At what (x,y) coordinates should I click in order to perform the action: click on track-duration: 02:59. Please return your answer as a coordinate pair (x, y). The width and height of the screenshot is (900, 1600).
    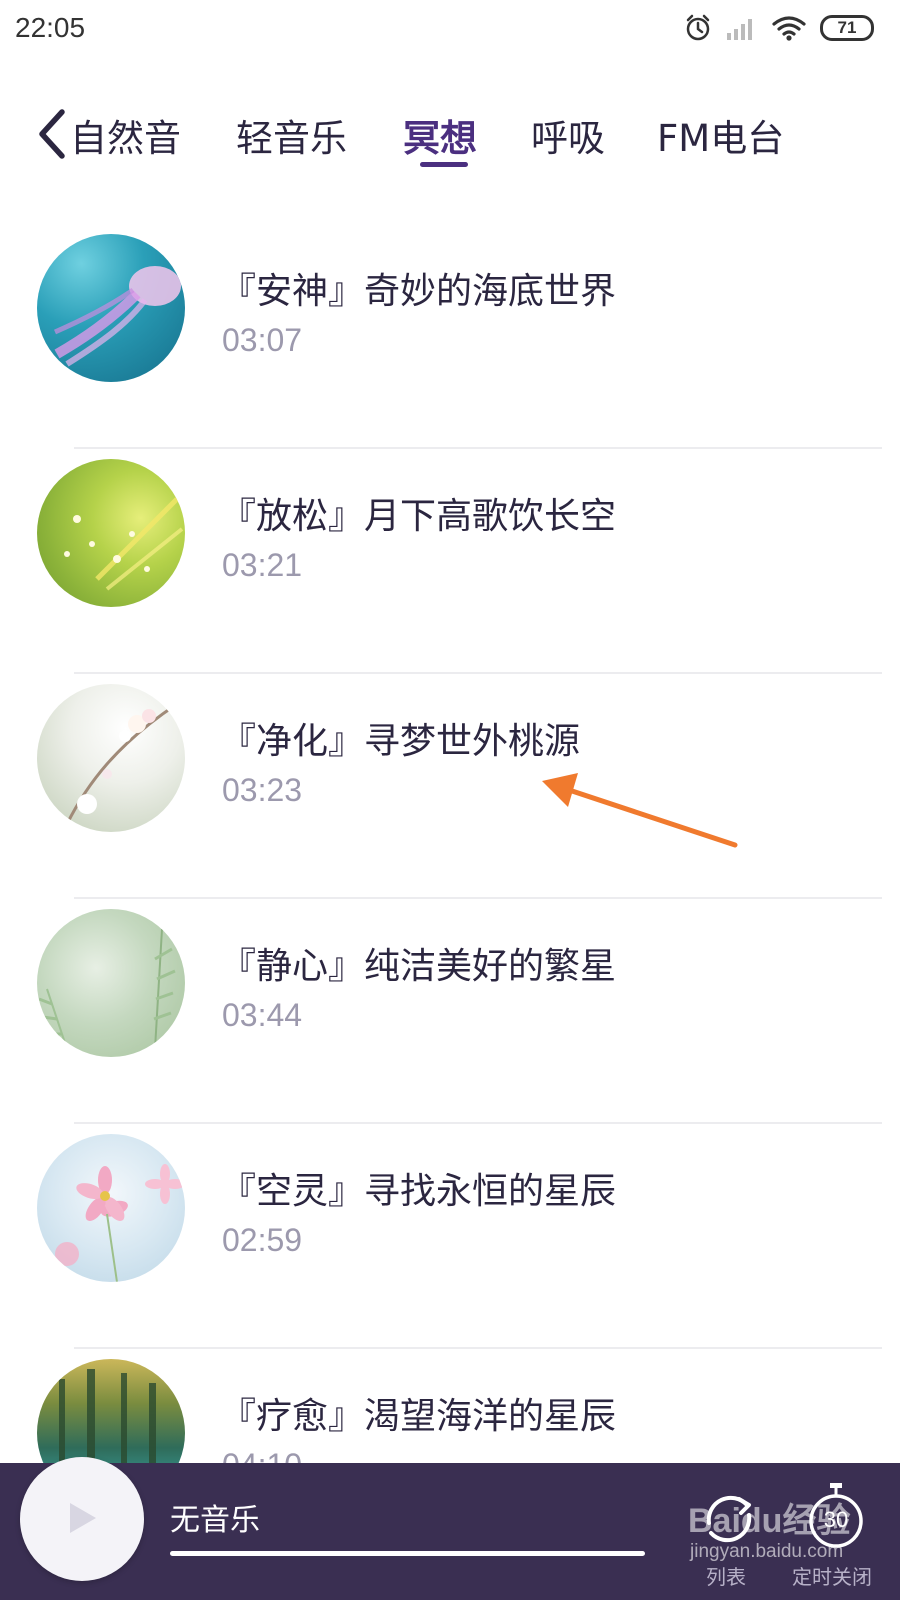
    Looking at the image, I should click on (262, 1240).